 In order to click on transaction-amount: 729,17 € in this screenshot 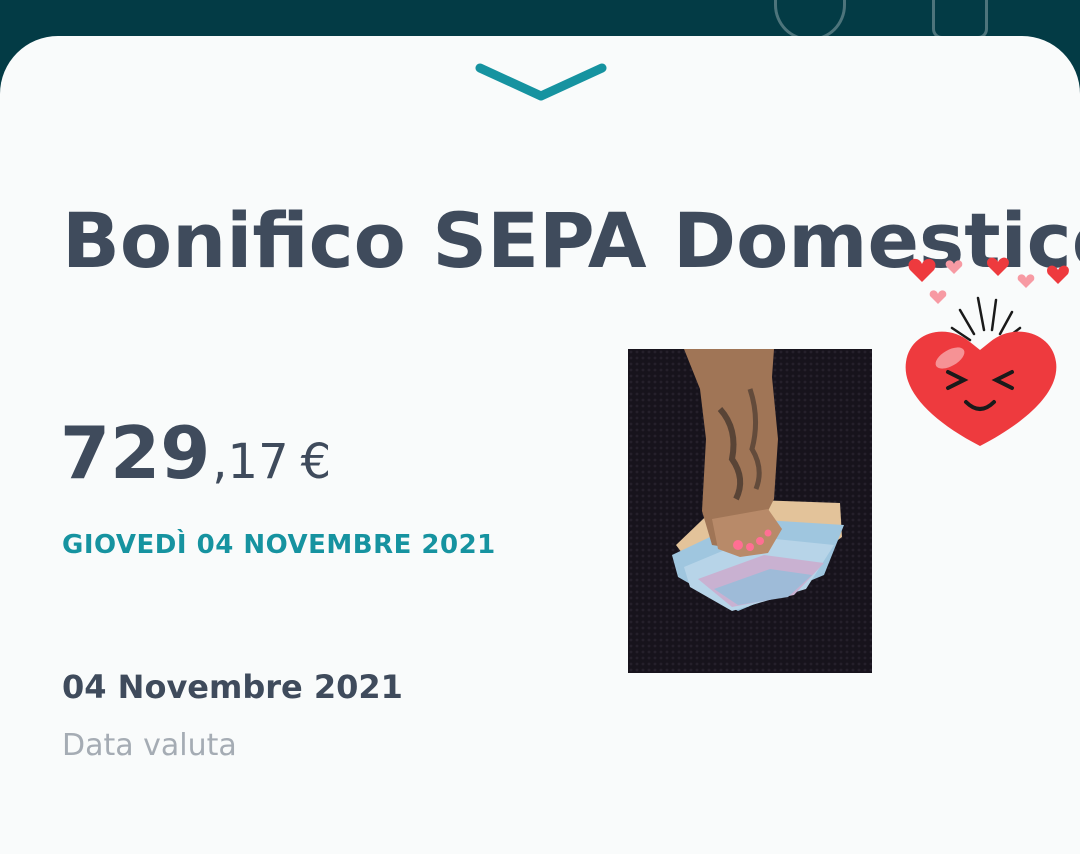, I will do `click(195, 453)`.